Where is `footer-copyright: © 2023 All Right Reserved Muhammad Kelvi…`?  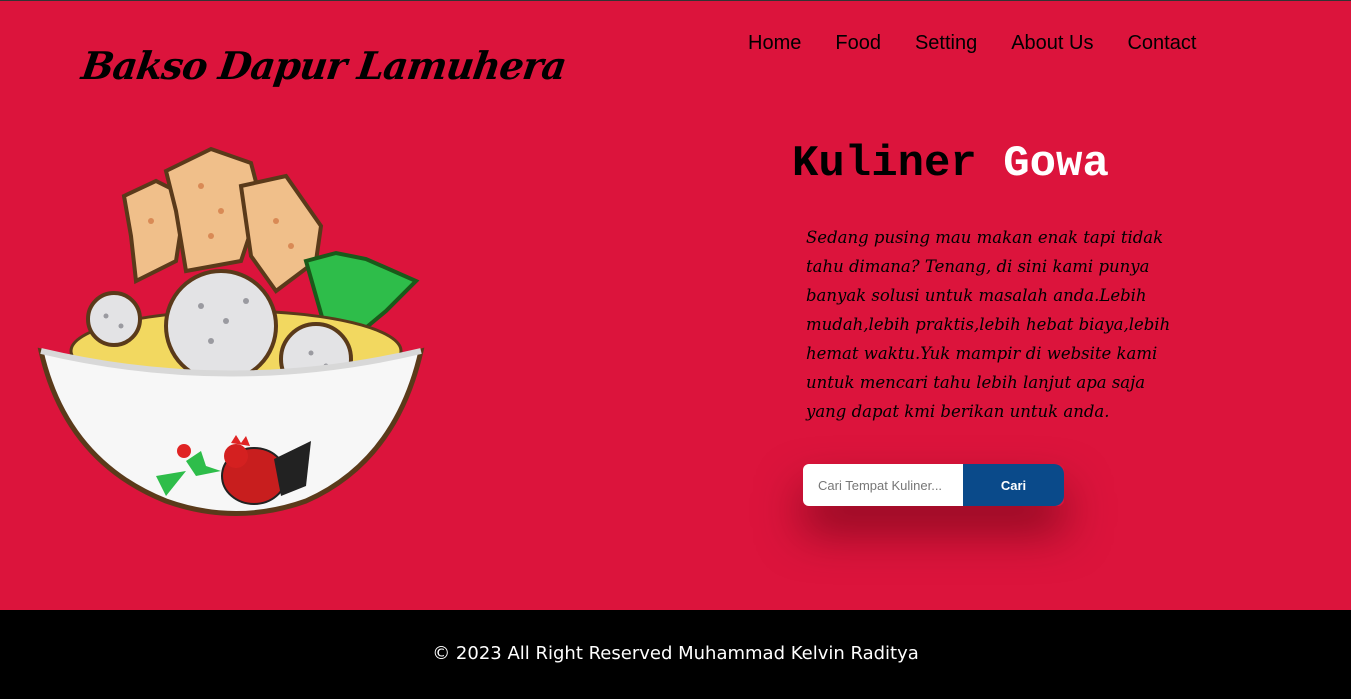
footer-copyright: © 2023 All Right Reserved Muhammad Kelvi… is located at coordinates (675, 653).